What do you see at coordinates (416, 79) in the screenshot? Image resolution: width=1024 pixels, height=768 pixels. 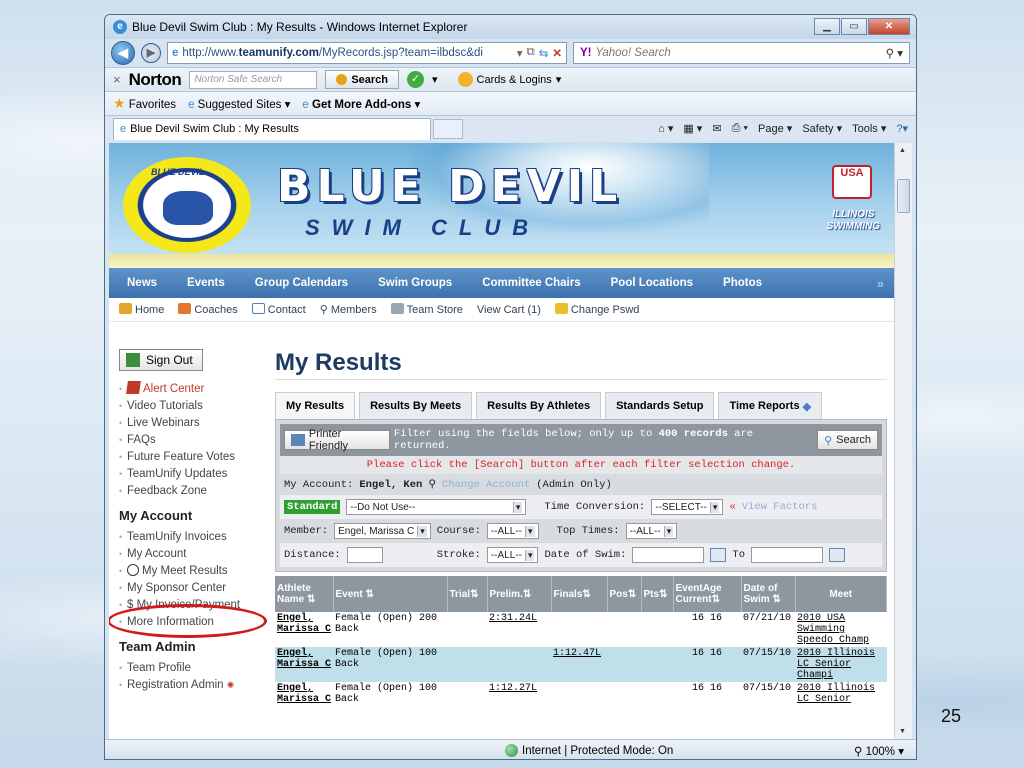 I see `norton-check-icon: ✓` at bounding box center [416, 79].